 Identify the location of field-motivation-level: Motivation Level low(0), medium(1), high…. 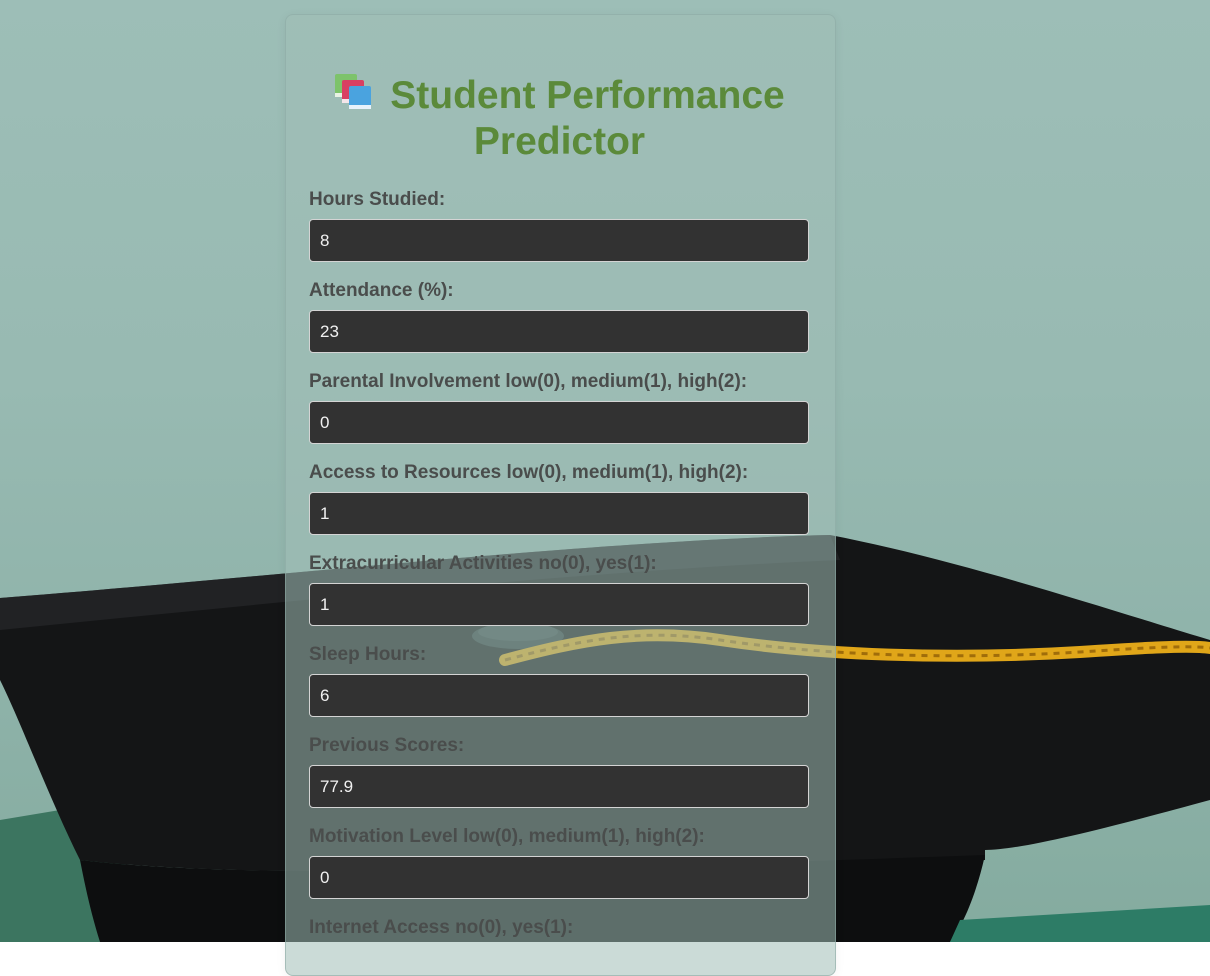
(559, 861).